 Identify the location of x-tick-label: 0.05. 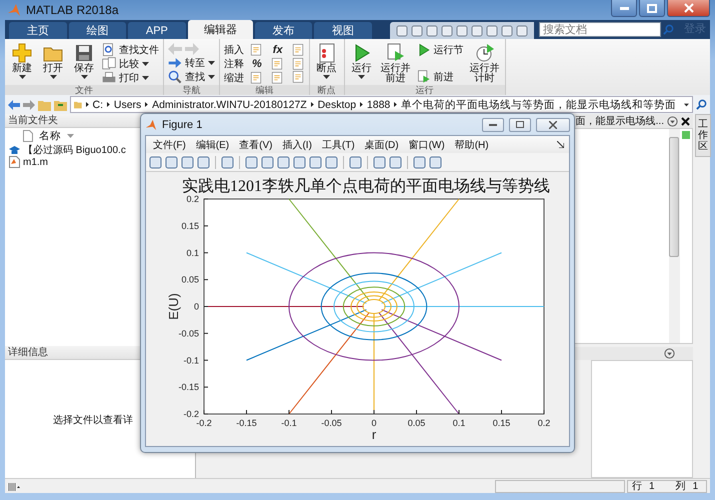
(417, 423).